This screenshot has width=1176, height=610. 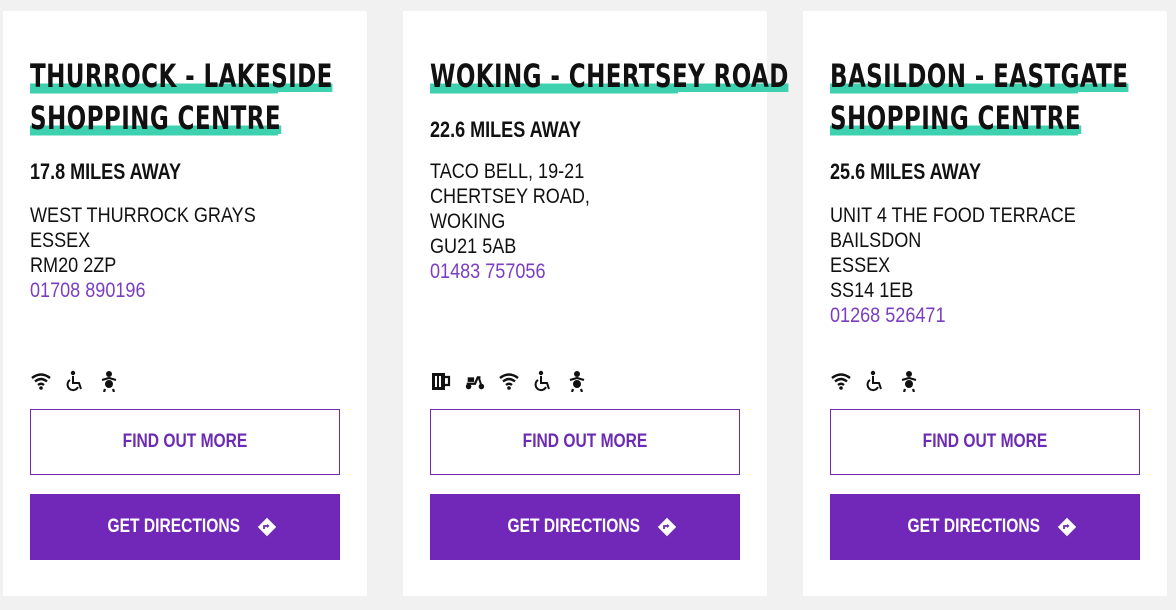 I want to click on phone-link: 01268 526471, so click(x=953, y=315).